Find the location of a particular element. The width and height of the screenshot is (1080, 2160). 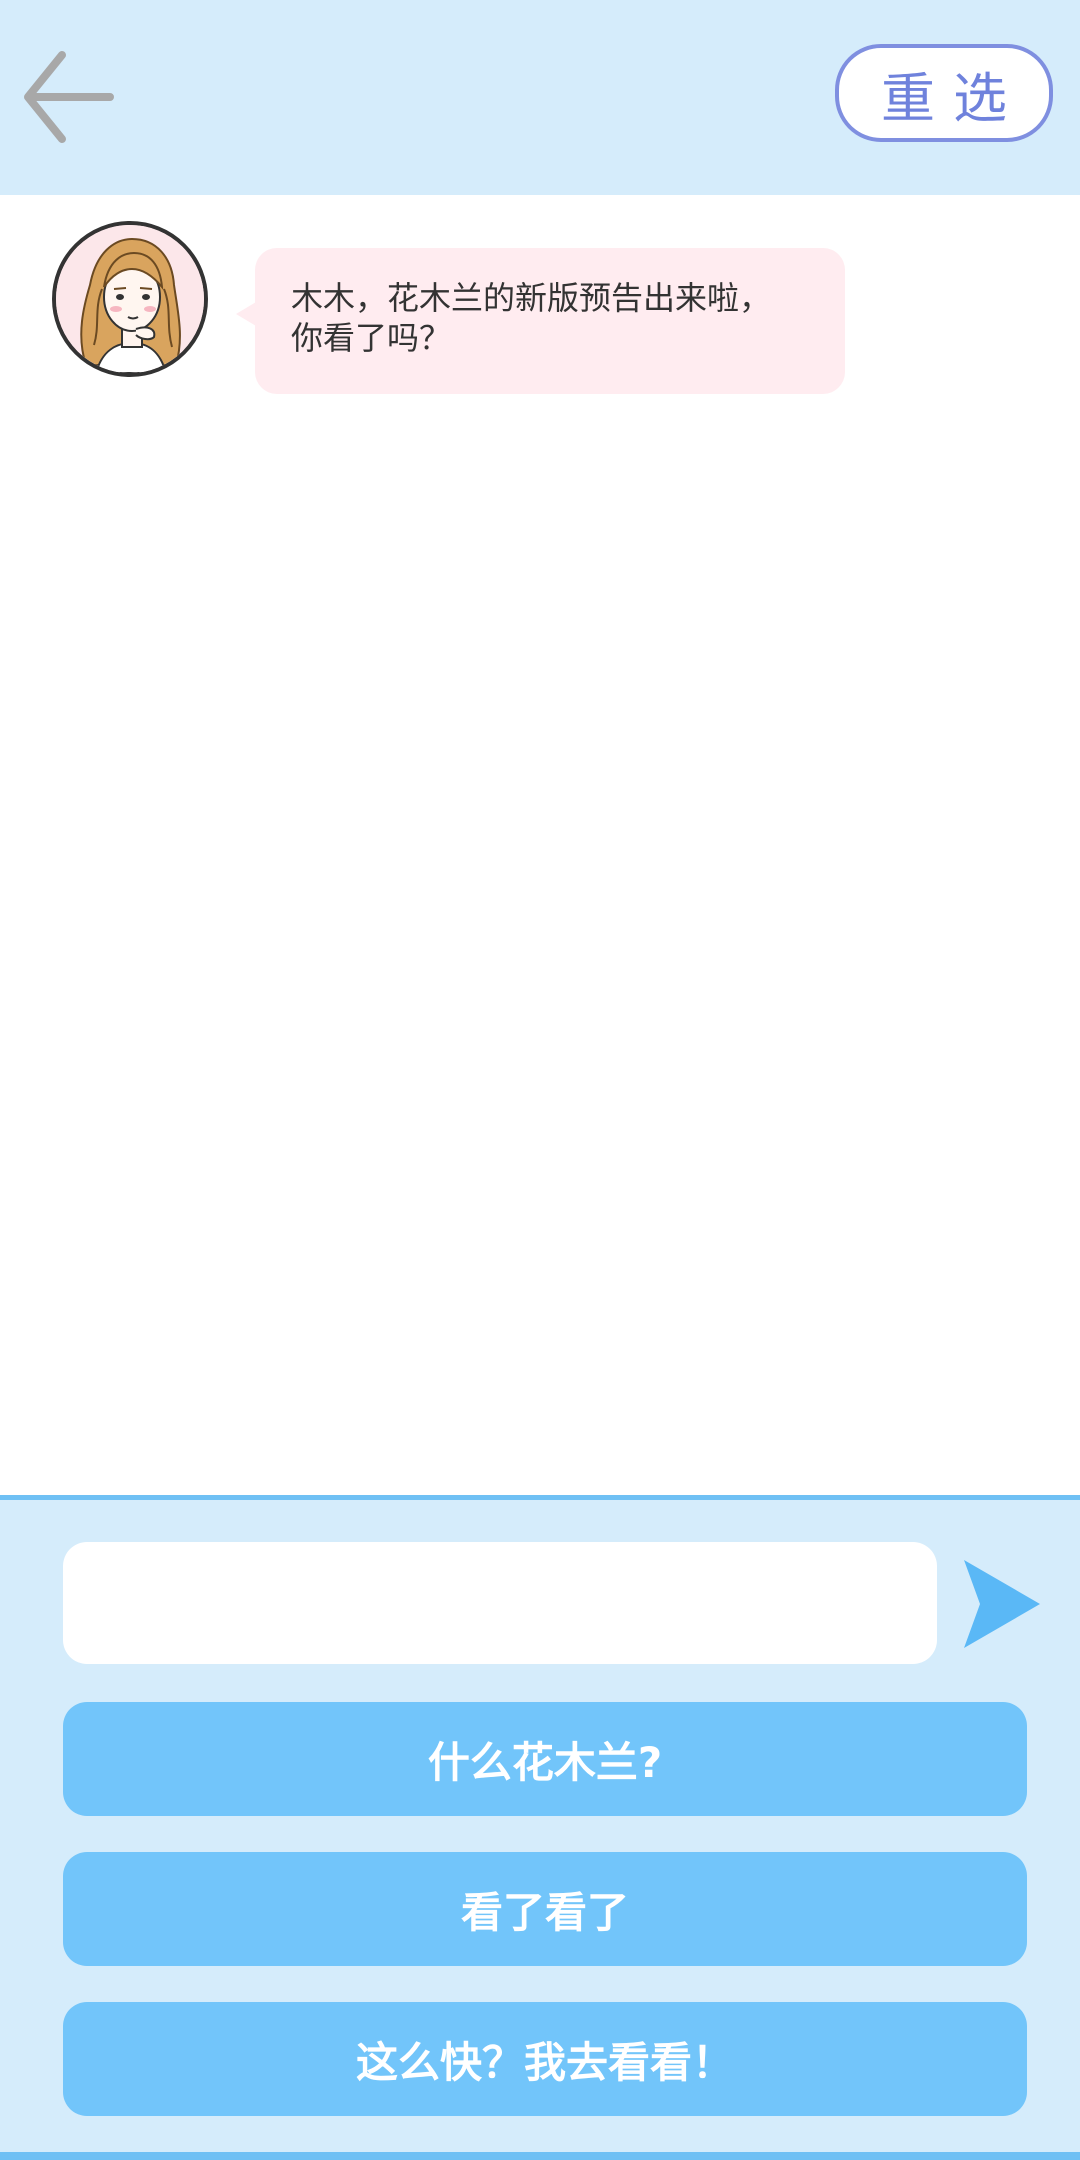

send-button is located at coordinates (1002, 1604).